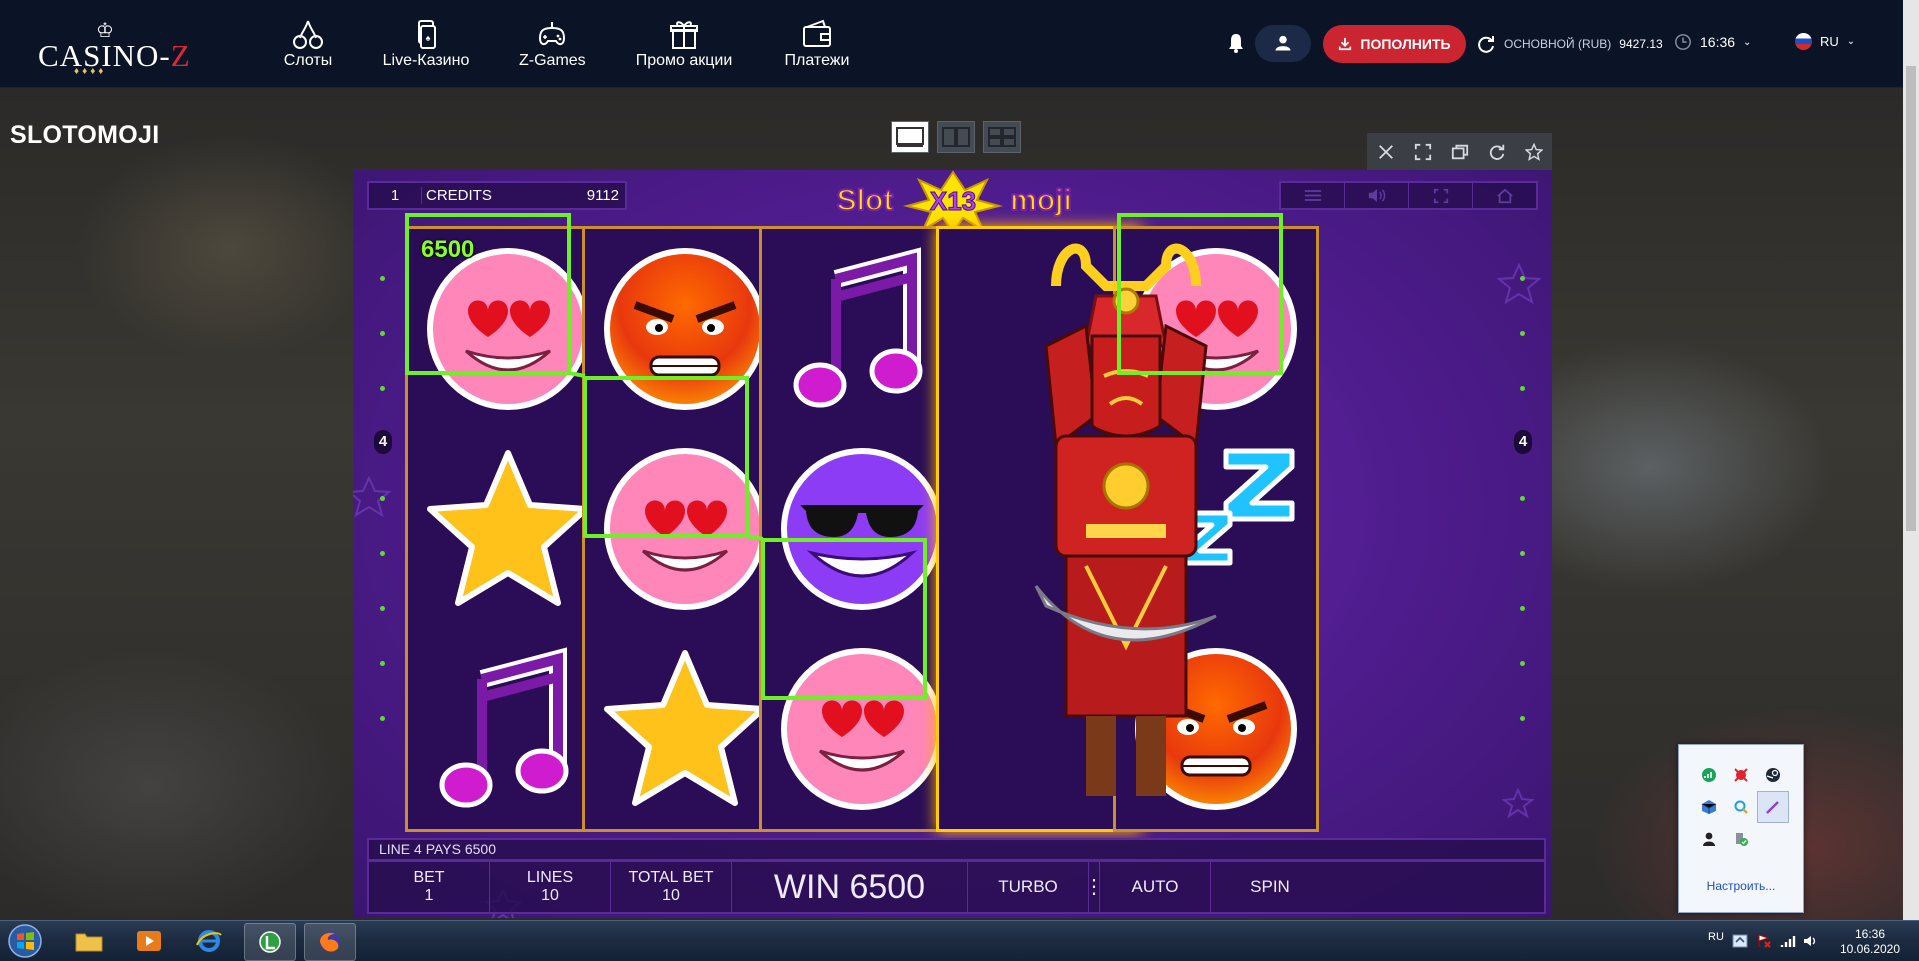 This screenshot has height=961, width=1919. What do you see at coordinates (308, 46) in the screenshot?
I see `nav-slots: Слоты` at bounding box center [308, 46].